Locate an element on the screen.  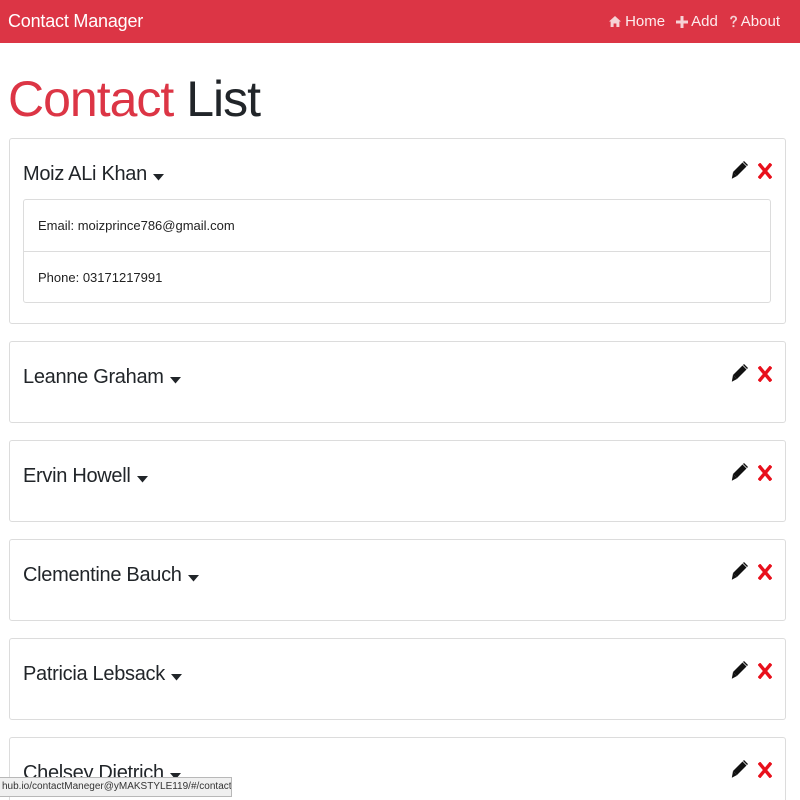
home-icon is located at coordinates (615, 21).